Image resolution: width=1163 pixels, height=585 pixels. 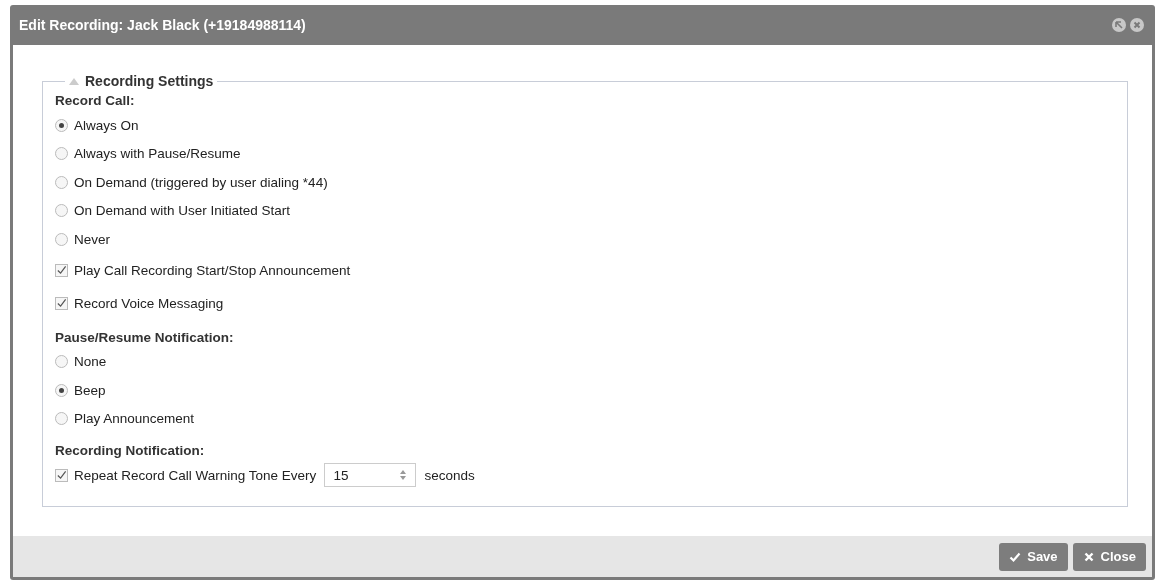 What do you see at coordinates (141, 81) in the screenshot?
I see `section-toggle: Recording Settings` at bounding box center [141, 81].